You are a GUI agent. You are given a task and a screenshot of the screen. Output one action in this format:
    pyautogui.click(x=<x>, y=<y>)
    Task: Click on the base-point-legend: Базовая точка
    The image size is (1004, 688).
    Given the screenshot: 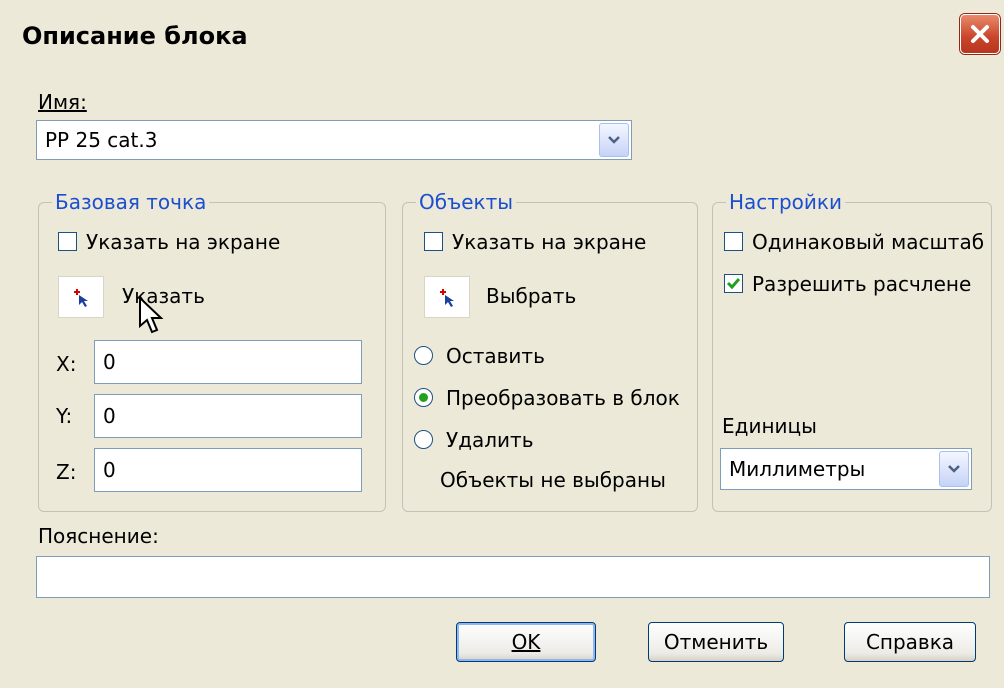 What is the action you would take?
    pyautogui.click(x=131, y=202)
    